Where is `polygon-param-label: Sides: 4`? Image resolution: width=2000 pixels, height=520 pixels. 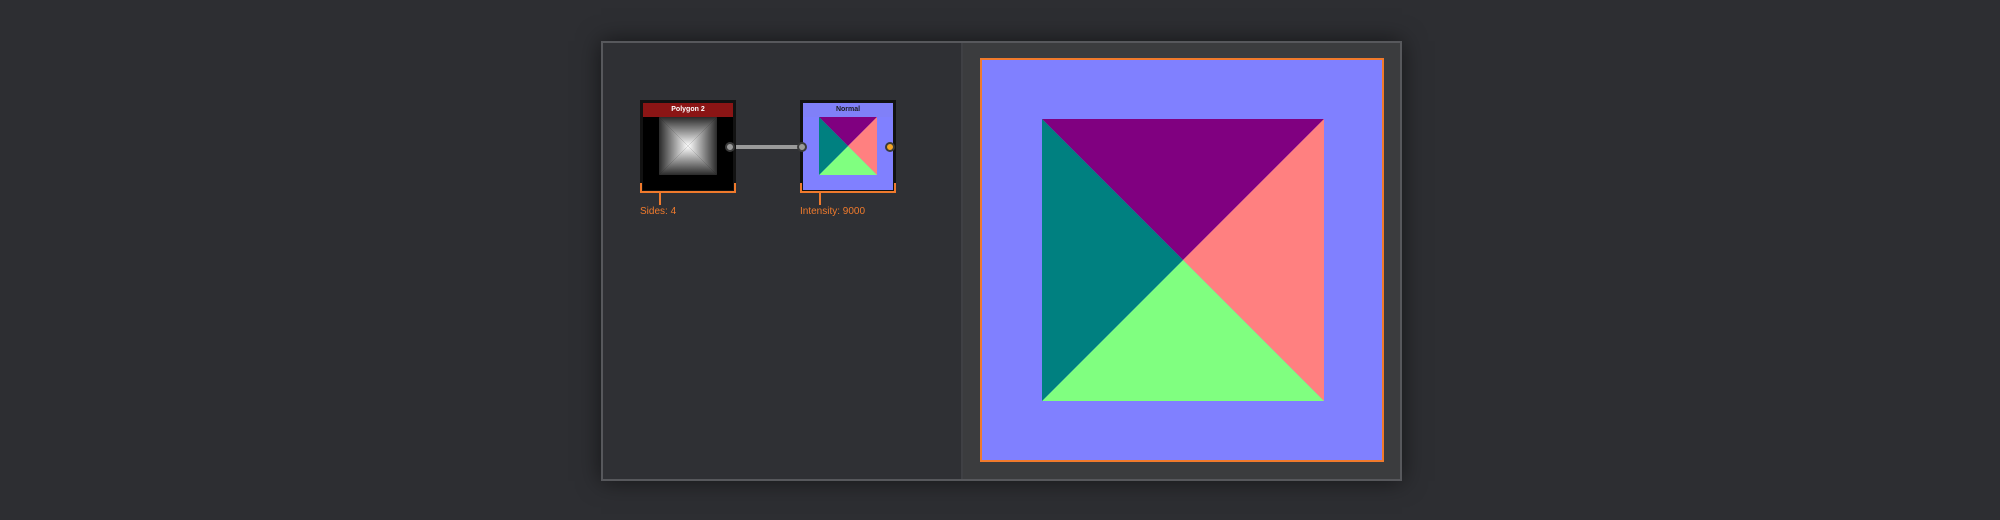 polygon-param-label: Sides: 4 is located at coordinates (658, 211).